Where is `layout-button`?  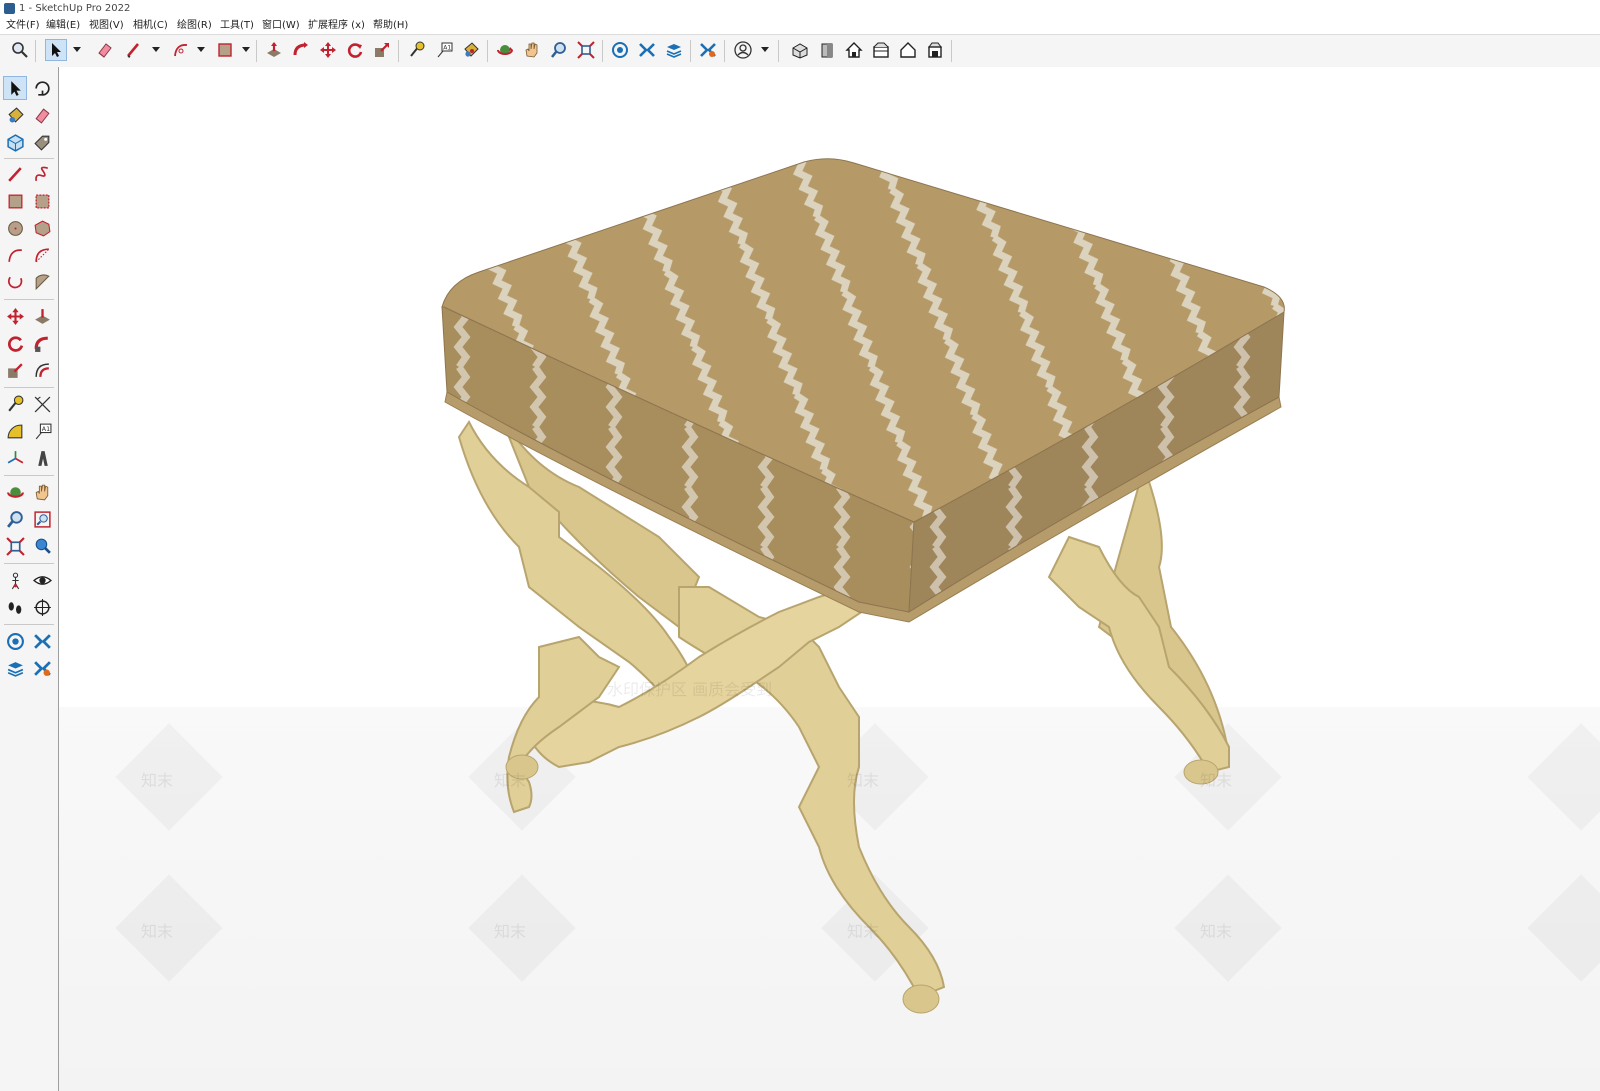 layout-button is located at coordinates (674, 50).